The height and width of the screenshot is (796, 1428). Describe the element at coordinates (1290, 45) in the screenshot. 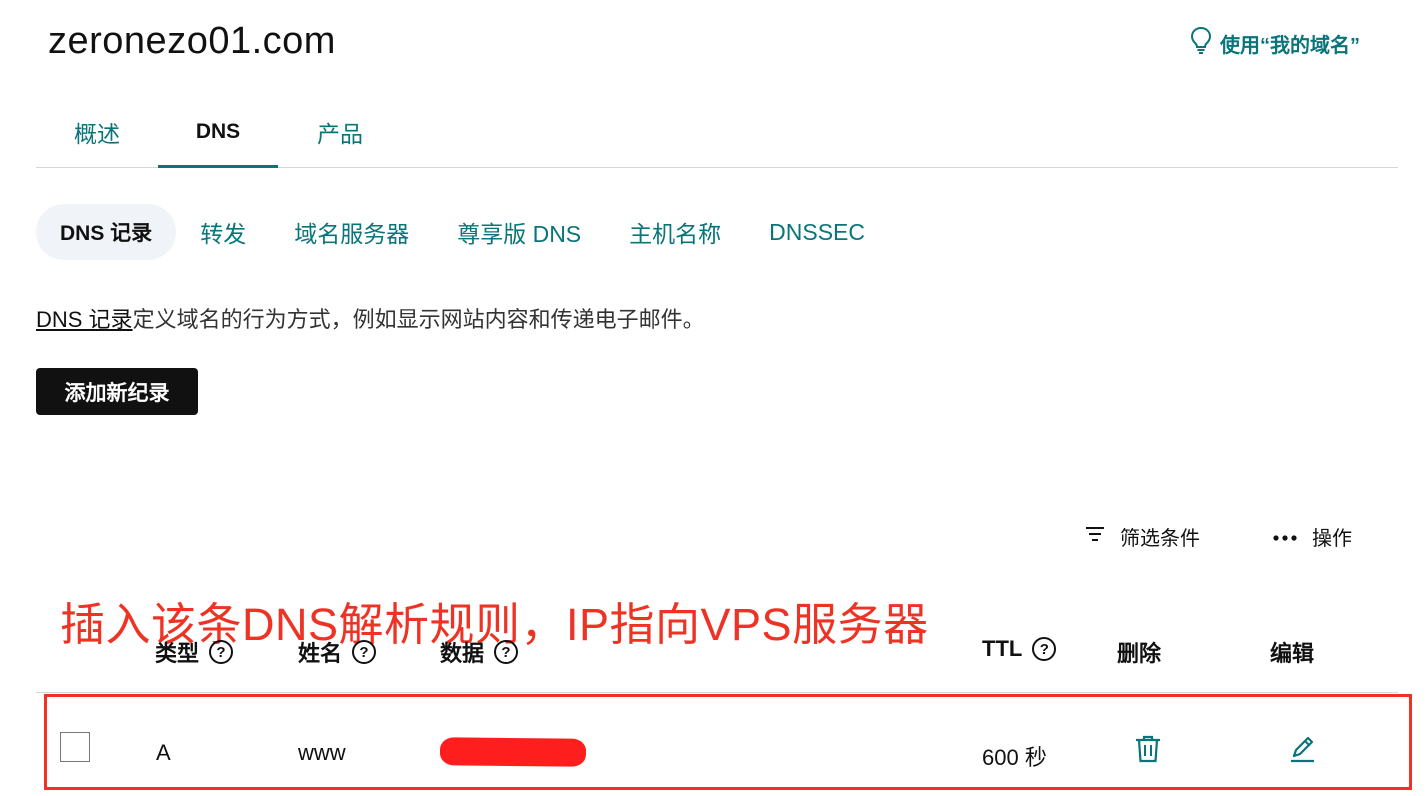

I see `use-my-domain-label: 使用“我的域名”` at that location.